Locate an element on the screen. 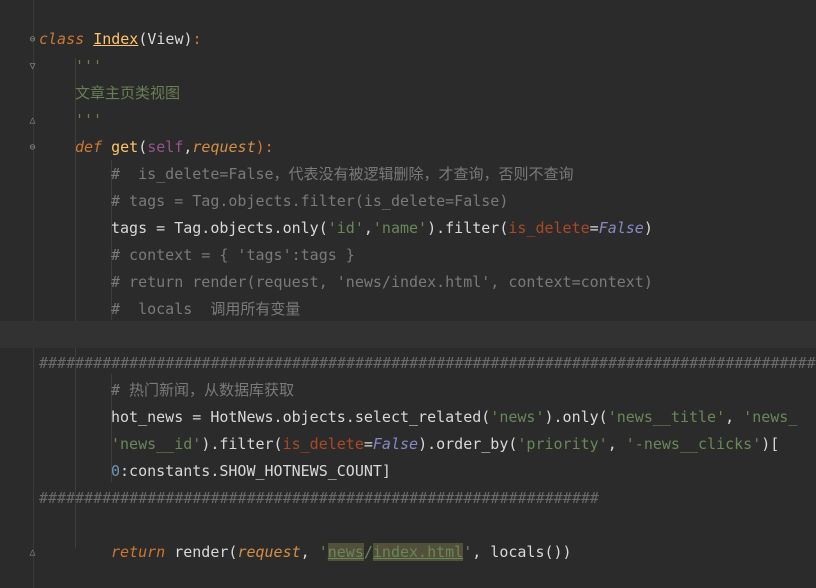 The width and height of the screenshot is (816, 588). string: 'news' is located at coordinates (517, 417).